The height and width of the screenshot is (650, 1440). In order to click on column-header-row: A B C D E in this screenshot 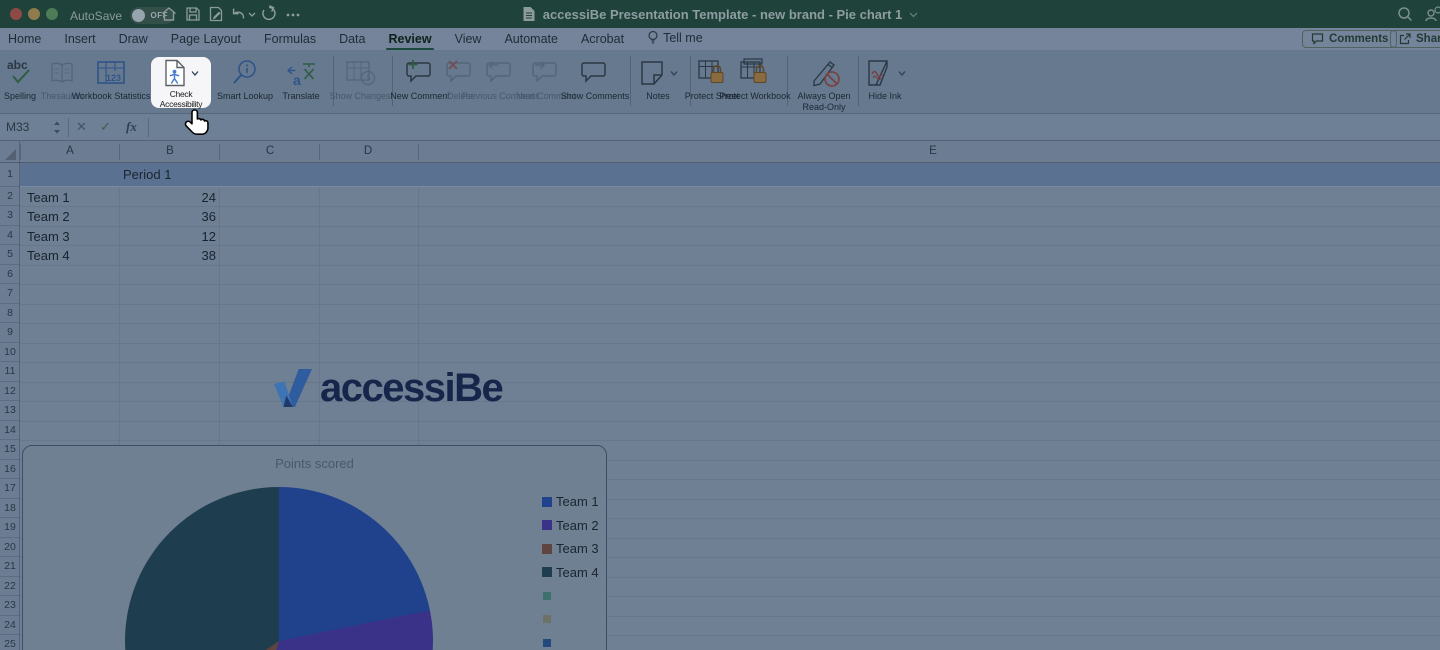, I will do `click(720, 152)`.